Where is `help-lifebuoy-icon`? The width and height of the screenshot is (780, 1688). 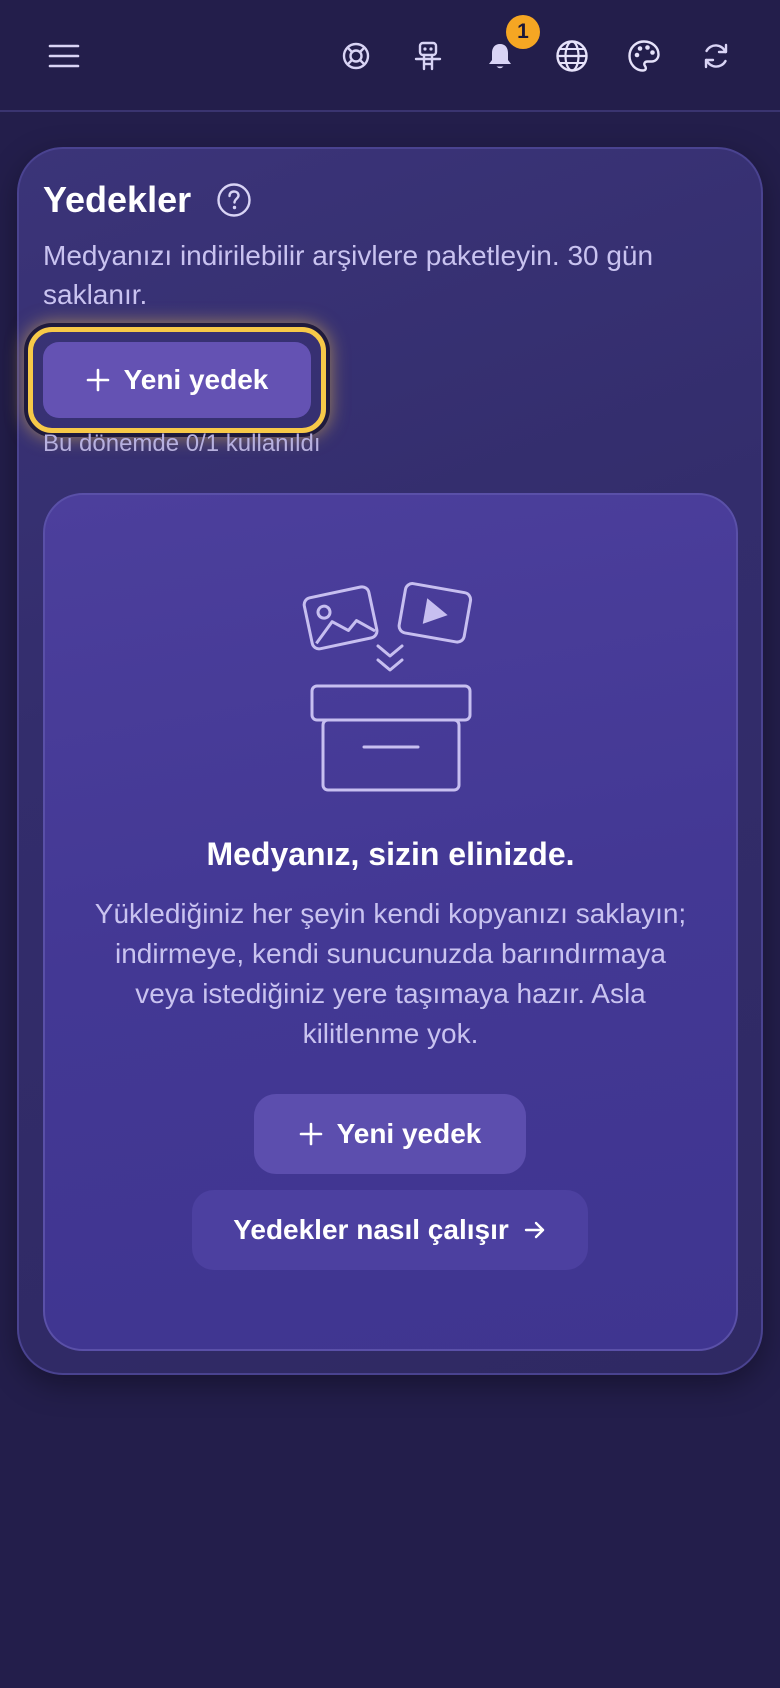
help-lifebuoy-icon is located at coordinates (356, 56).